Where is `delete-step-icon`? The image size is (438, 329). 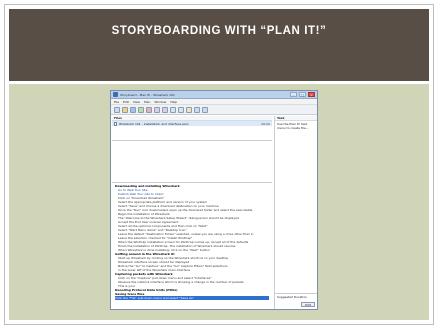
delete-step-icon is located at coordinates (149, 109).